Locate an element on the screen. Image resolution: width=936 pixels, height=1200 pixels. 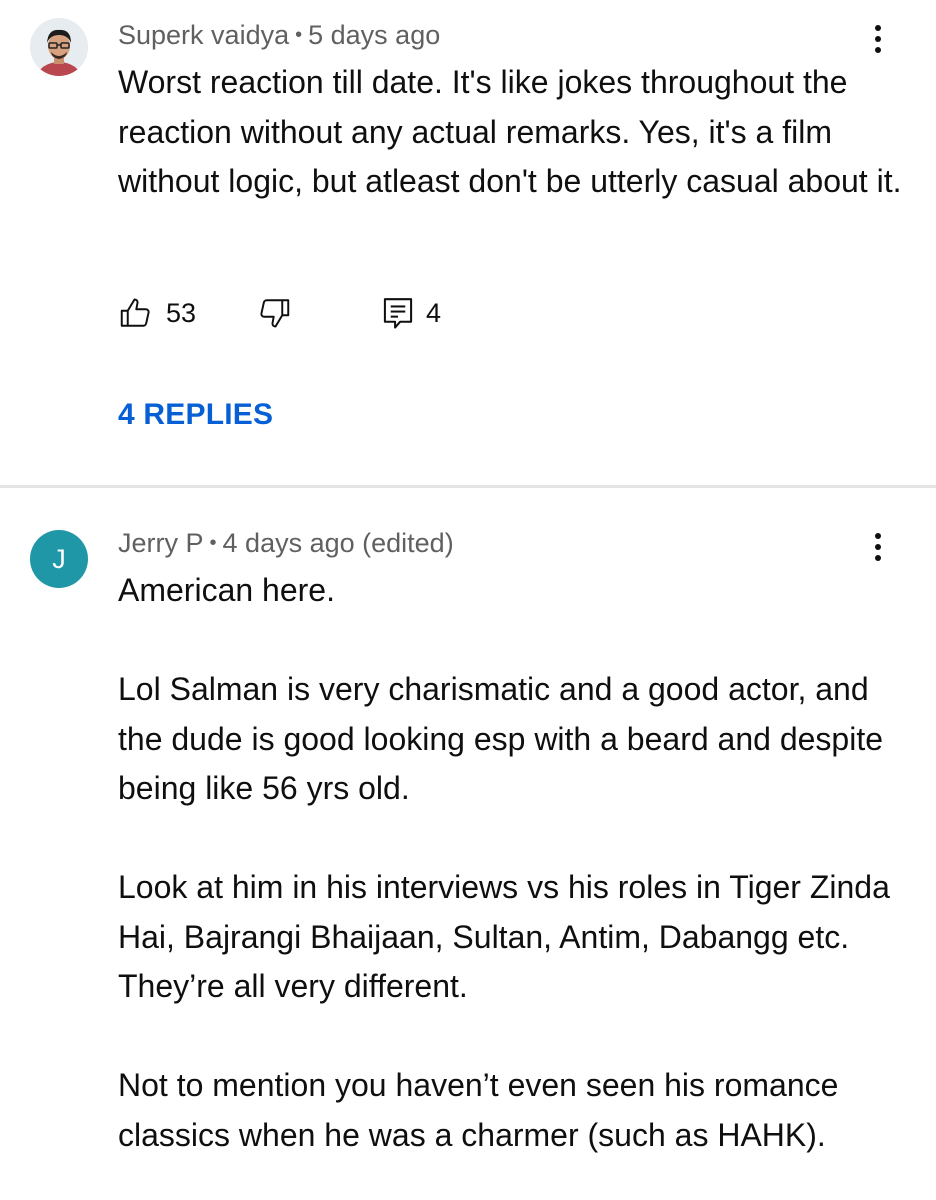
person-photo-avatar-icon is located at coordinates (59, 47).